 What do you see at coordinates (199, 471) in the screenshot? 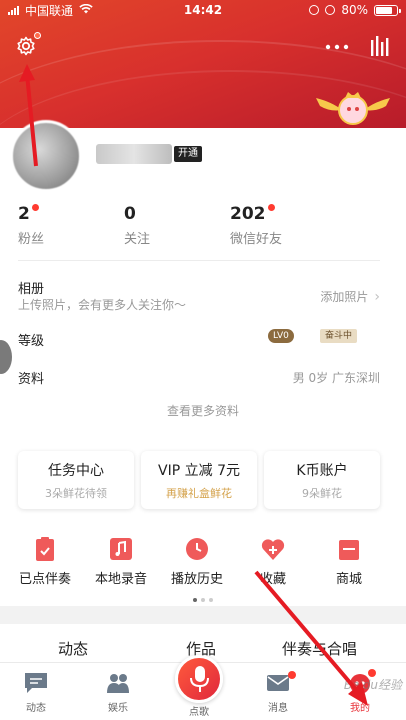
I see `card-title: VIP 立减 7元` at bounding box center [199, 471].